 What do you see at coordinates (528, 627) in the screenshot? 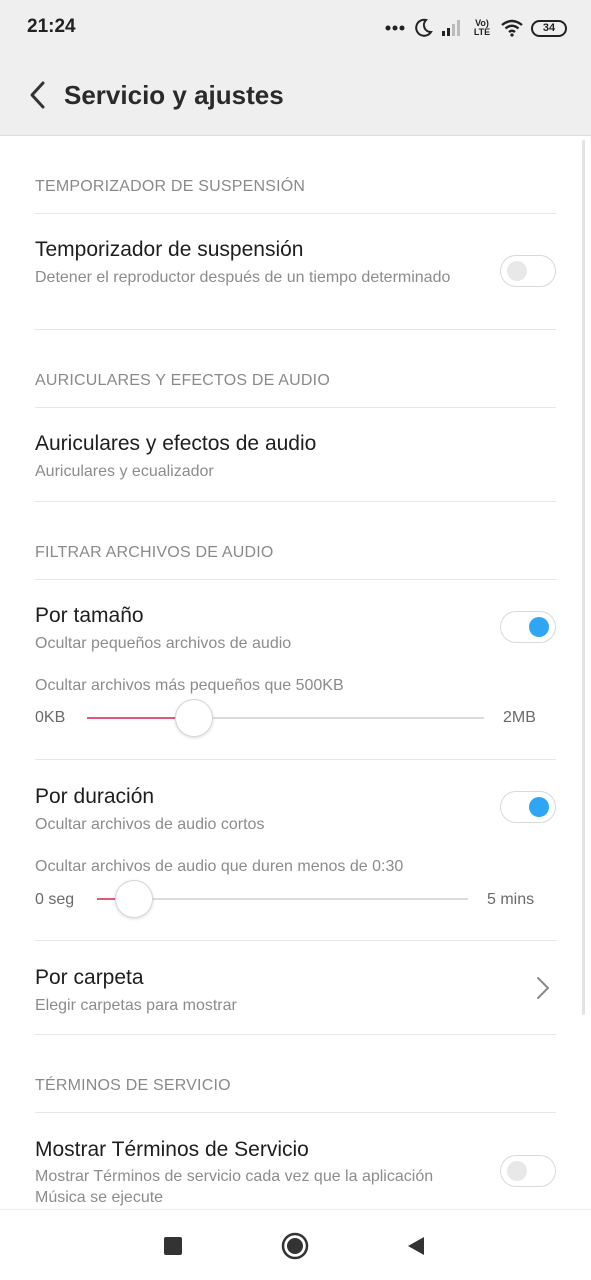
I see `by-size-toggle` at bounding box center [528, 627].